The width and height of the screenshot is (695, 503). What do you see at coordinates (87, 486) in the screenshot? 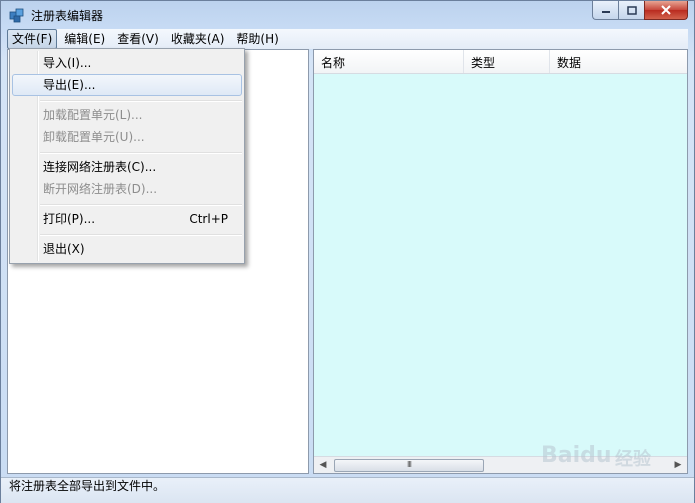
I see `status-text: 将注册表全部导出到文件中。` at bounding box center [87, 486].